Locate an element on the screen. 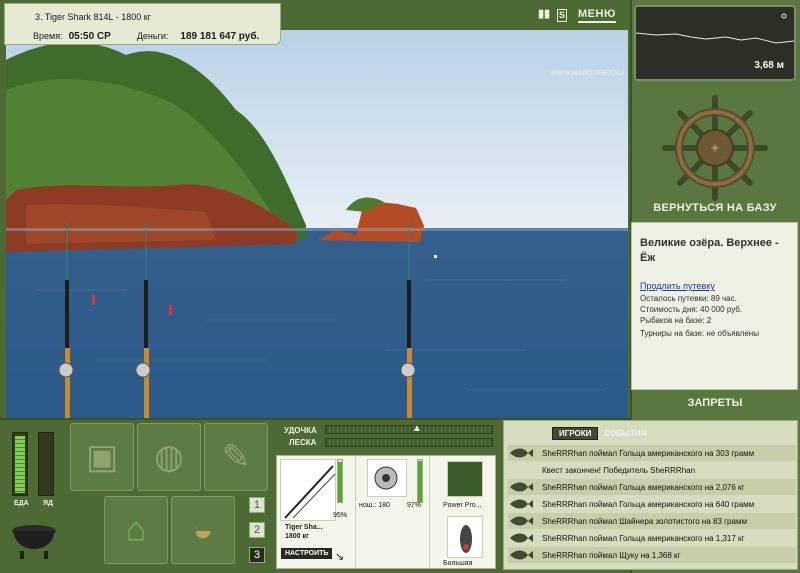 The image size is (800, 573). expand-arrow-icon: ↘ is located at coordinates (339, 556).